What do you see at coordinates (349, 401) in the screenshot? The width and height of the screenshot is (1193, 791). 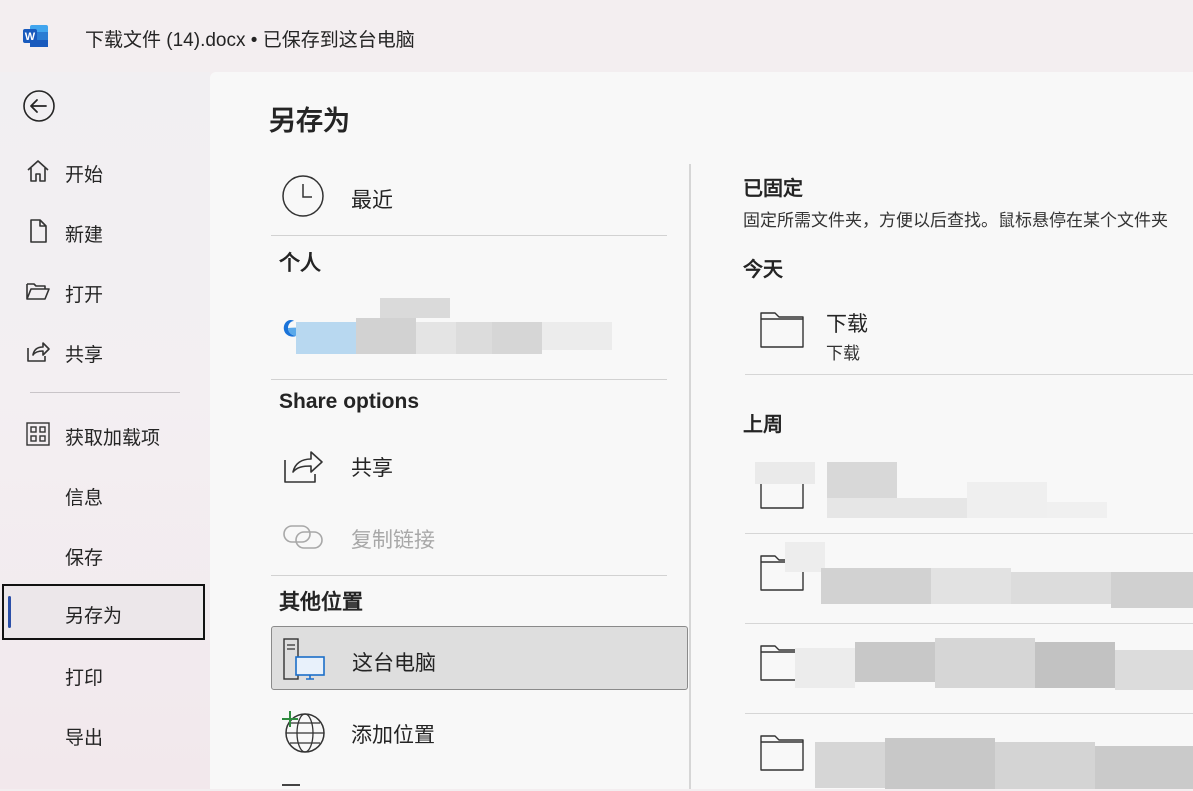 I see `section-header-share-options: Share options` at bounding box center [349, 401].